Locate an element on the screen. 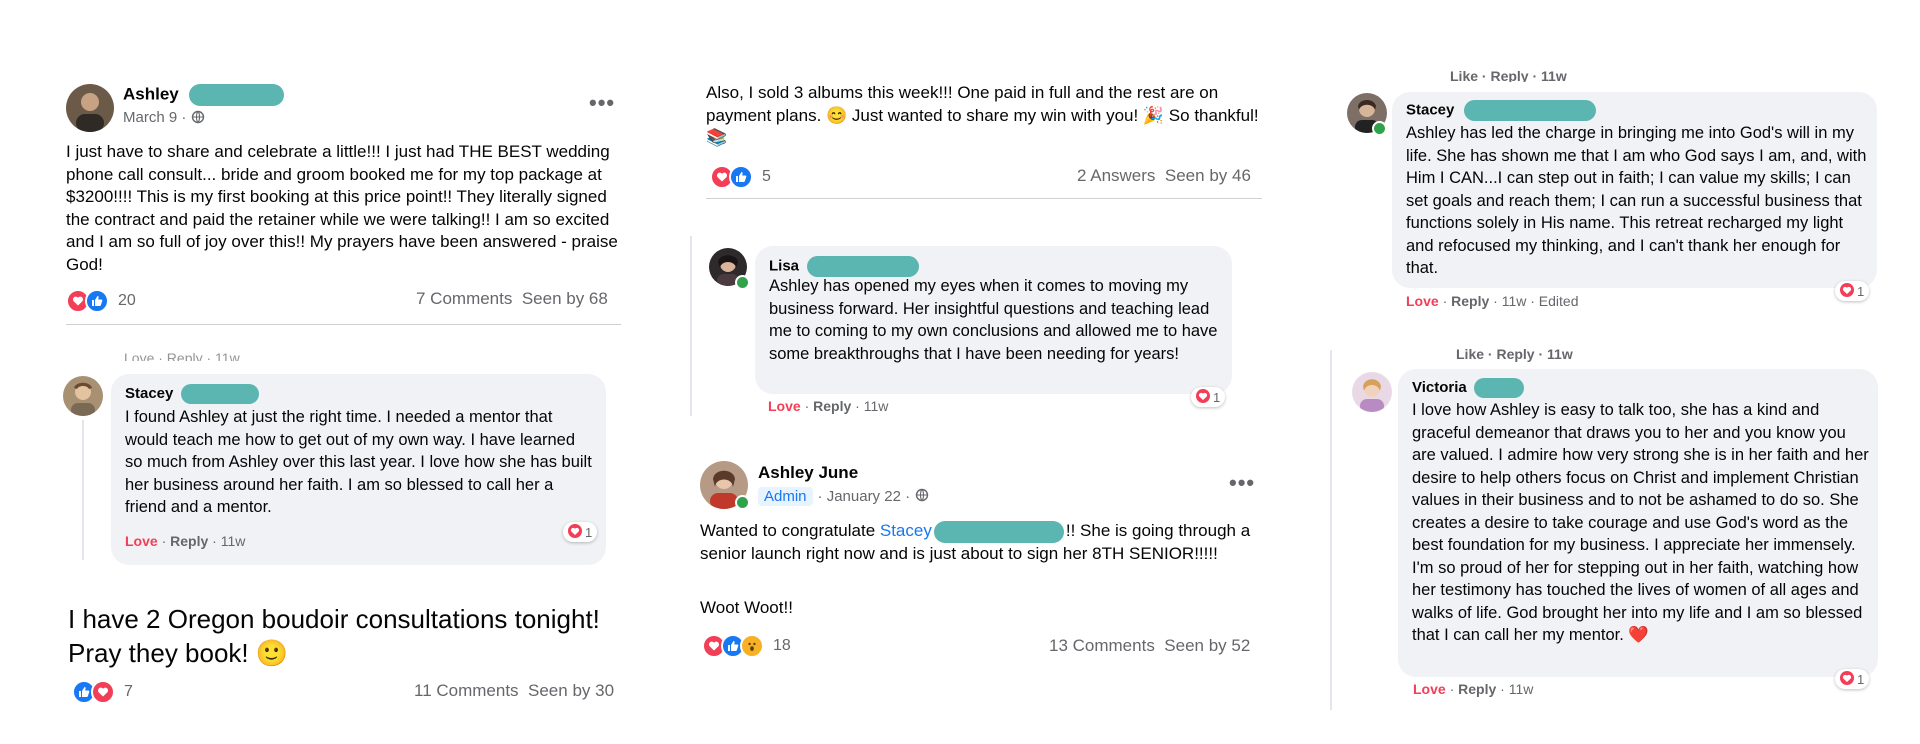 The height and width of the screenshot is (744, 1920). reaction-summary: 5 is located at coordinates (740, 177).